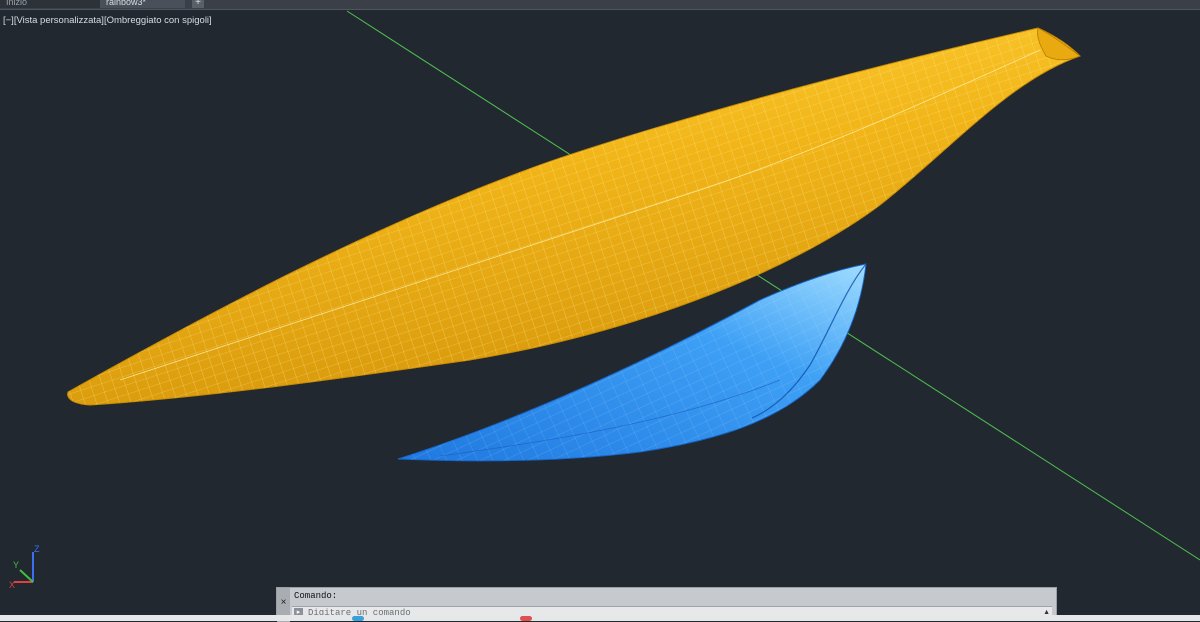 The width and height of the screenshot is (1200, 622). Describe the element at coordinates (16, 565) in the screenshot. I see `ucs-y-label: Y` at that location.